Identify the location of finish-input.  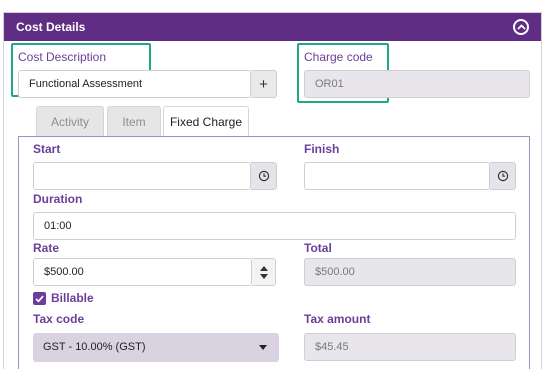
(397, 176).